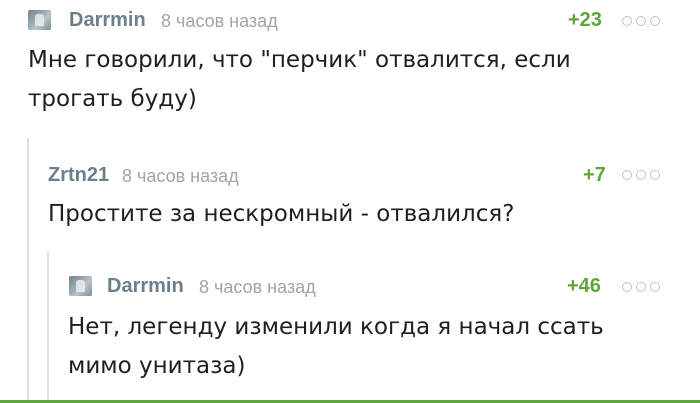  Describe the element at coordinates (584, 286) in the screenshot. I see `comment-rating: +46` at that location.